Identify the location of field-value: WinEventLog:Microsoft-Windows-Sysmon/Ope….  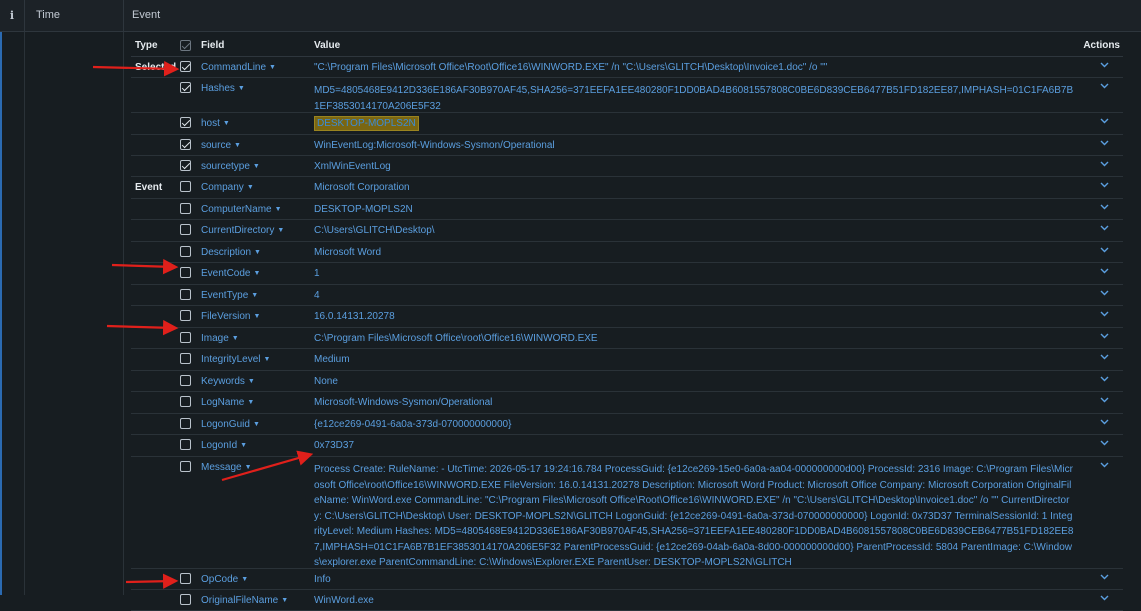
(694, 145).